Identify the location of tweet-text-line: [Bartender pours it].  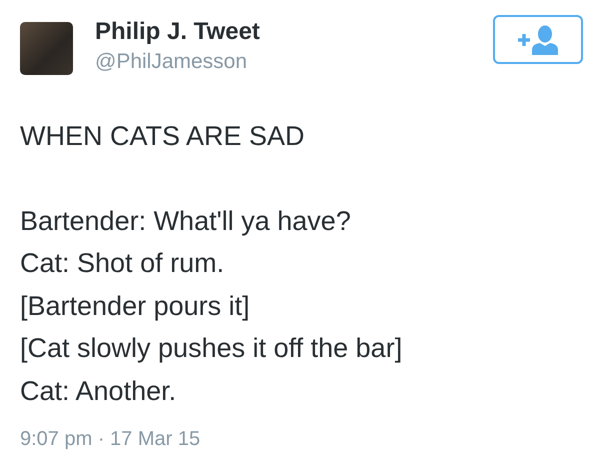
(135, 306).